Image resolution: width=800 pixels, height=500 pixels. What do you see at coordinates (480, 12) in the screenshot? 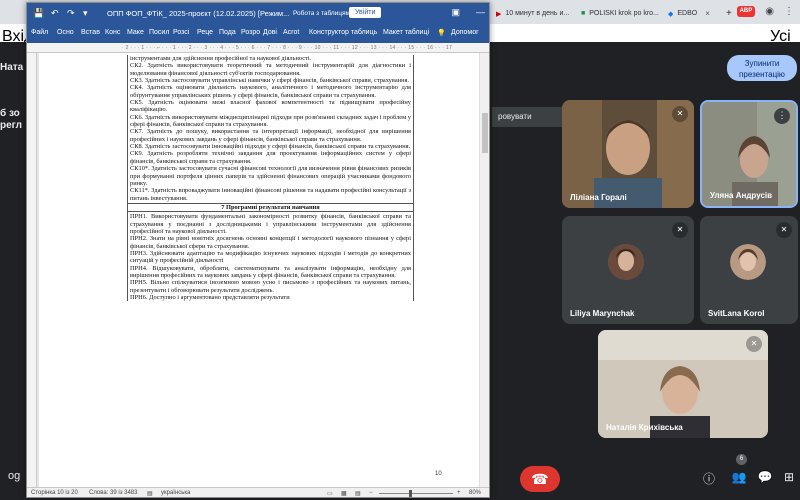
I see `minimize-icon: —` at bounding box center [480, 12].